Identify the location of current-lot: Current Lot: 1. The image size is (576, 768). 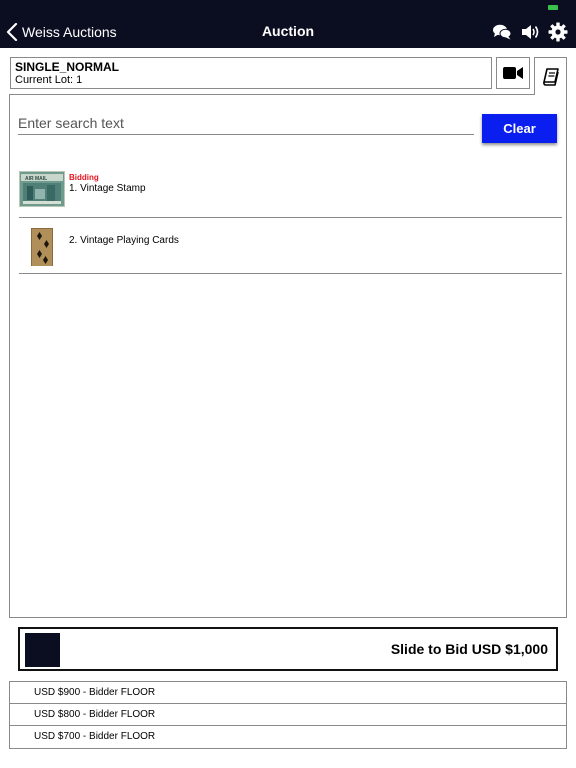
(49, 80).